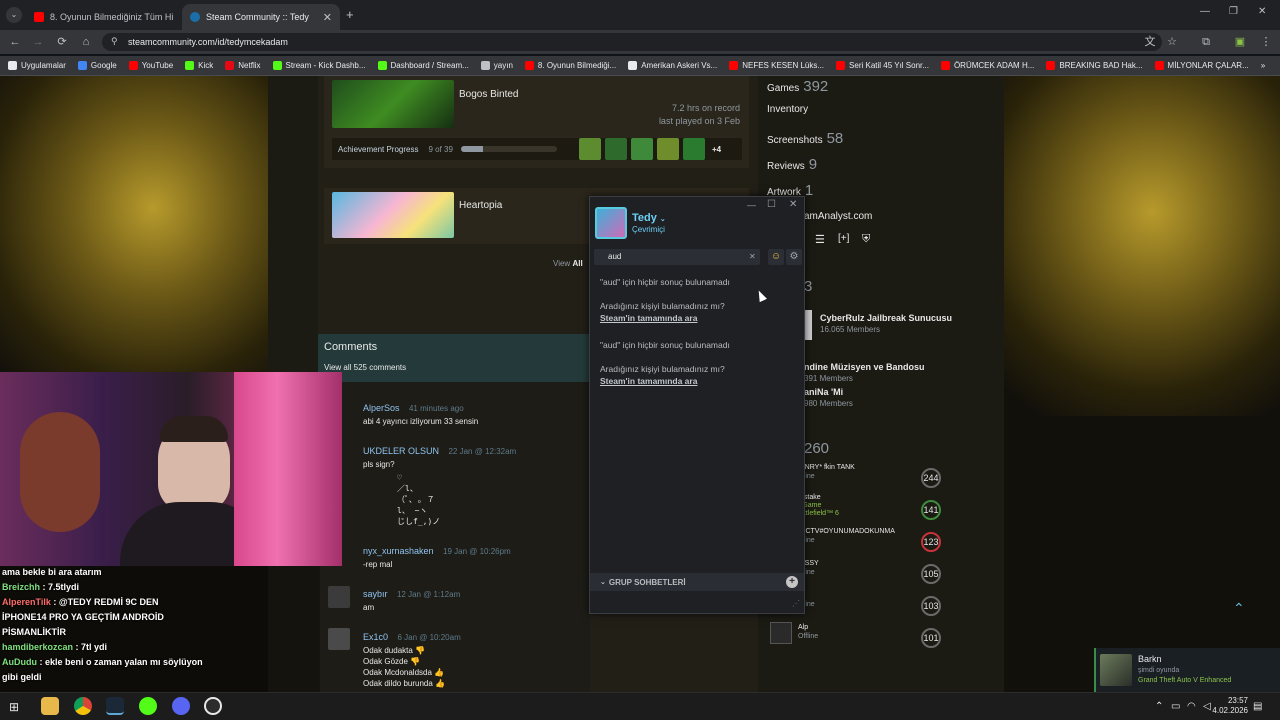 The width and height of the screenshot is (1280, 720). What do you see at coordinates (398, 551) in the screenshot?
I see `comment-author: nyx_xurnashaken` at bounding box center [398, 551].